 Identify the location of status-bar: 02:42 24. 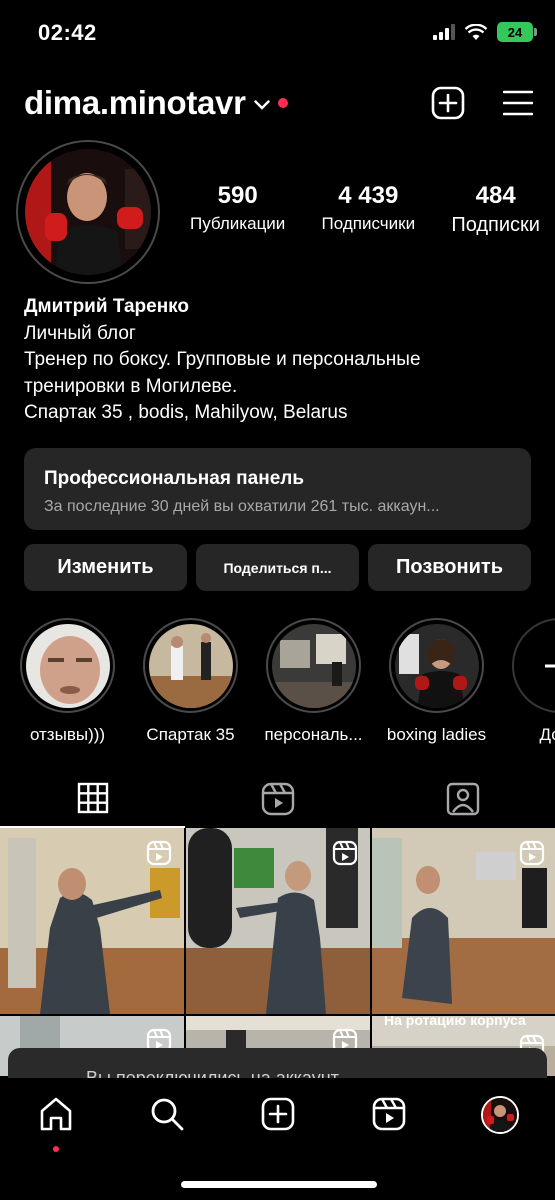
(277, 33).